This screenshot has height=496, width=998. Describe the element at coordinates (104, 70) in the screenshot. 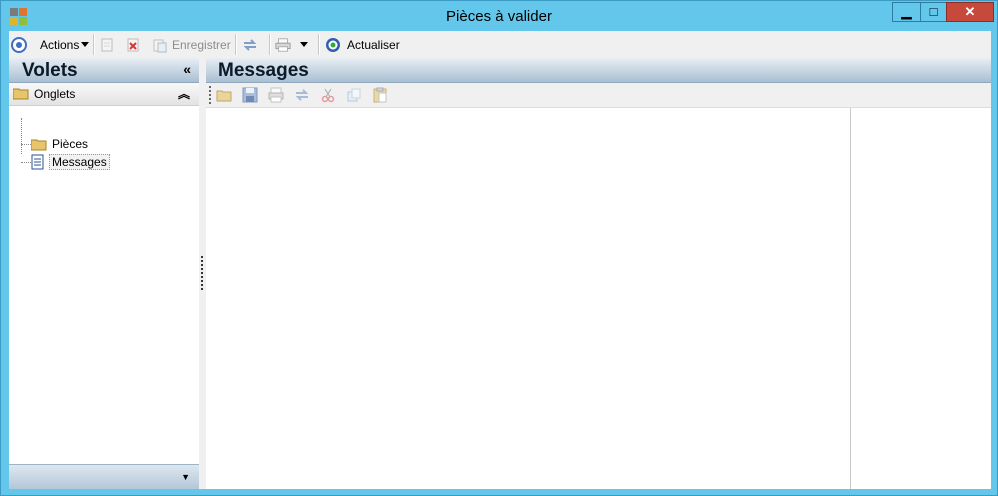

I see `left-pane-header: Volets «` at that location.